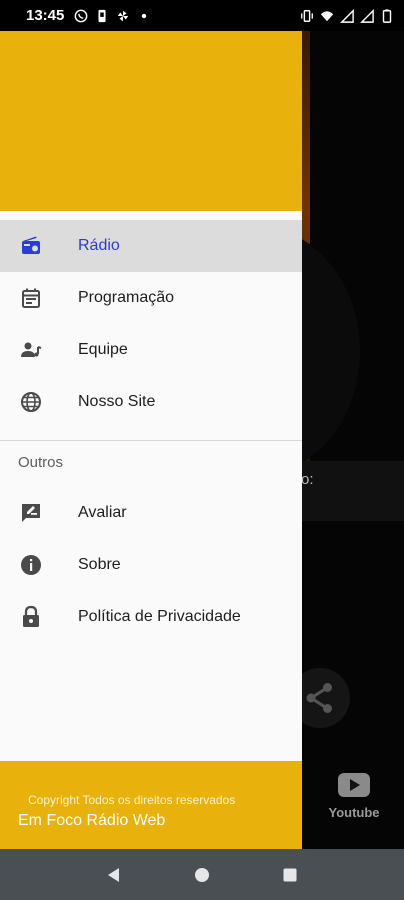 Image resolution: width=404 pixels, height=900 pixels. Describe the element at coordinates (387, 15) in the screenshot. I see `battery-icon` at that location.